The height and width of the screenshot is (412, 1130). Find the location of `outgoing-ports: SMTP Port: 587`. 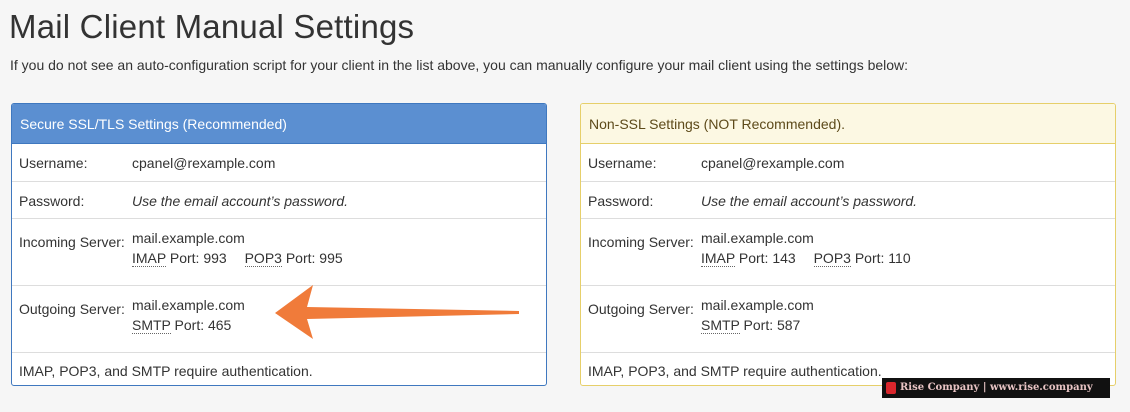

outgoing-ports: SMTP Port: 587 is located at coordinates (908, 325).